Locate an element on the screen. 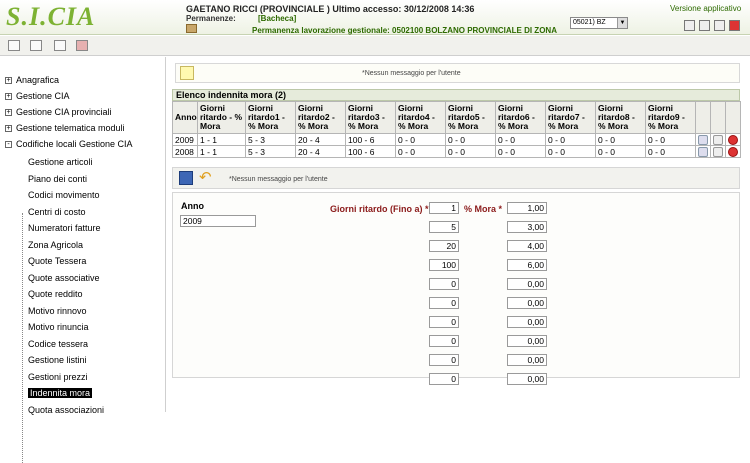 This screenshot has width=750, height=463. sidebar-subitem: Quote reddito is located at coordinates (55, 294).